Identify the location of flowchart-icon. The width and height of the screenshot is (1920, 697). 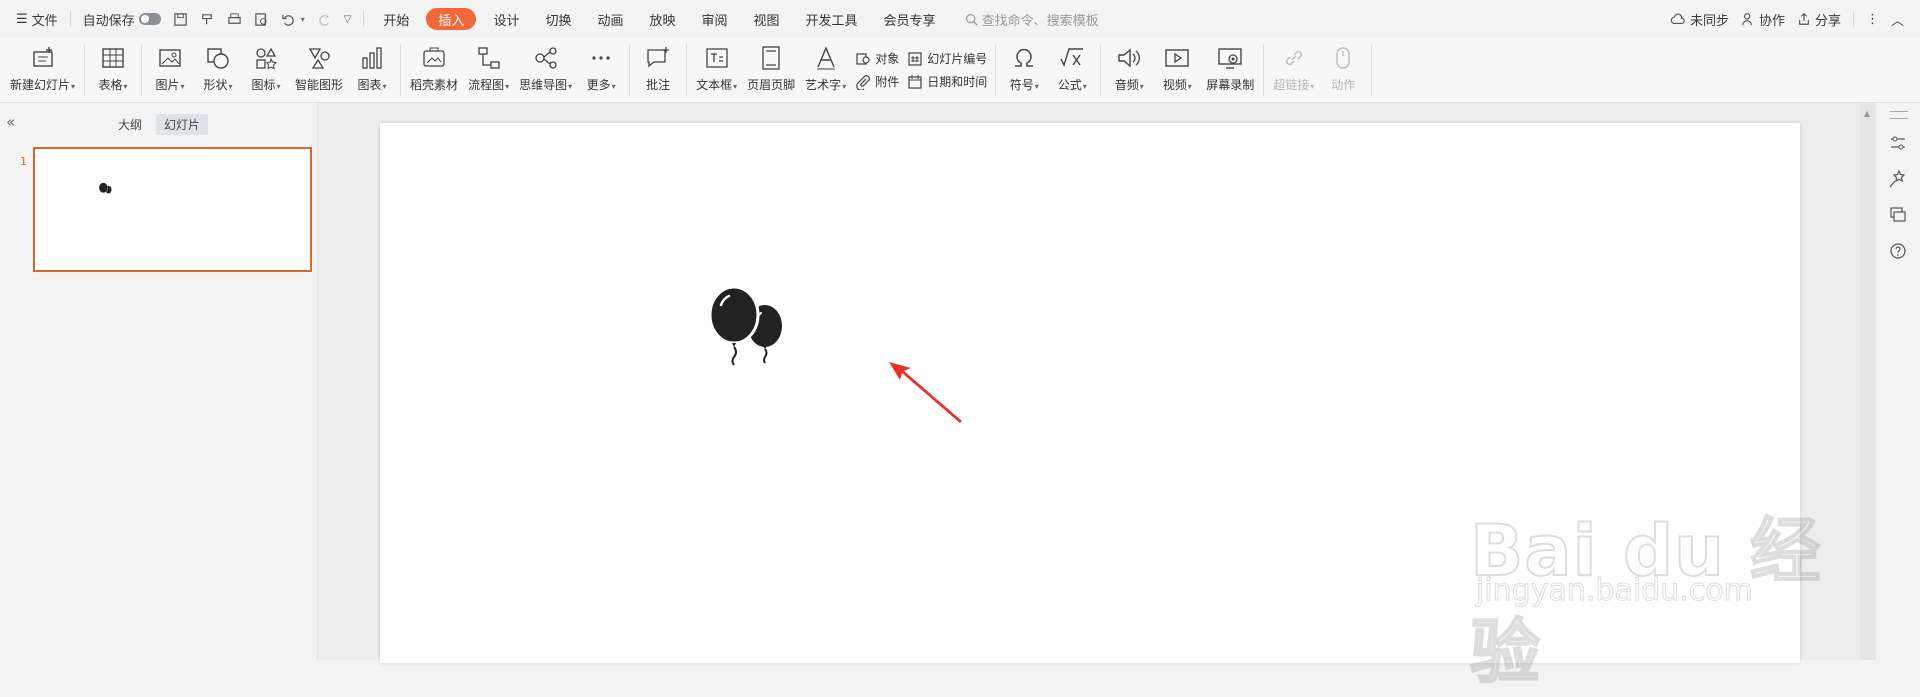
(488, 58).